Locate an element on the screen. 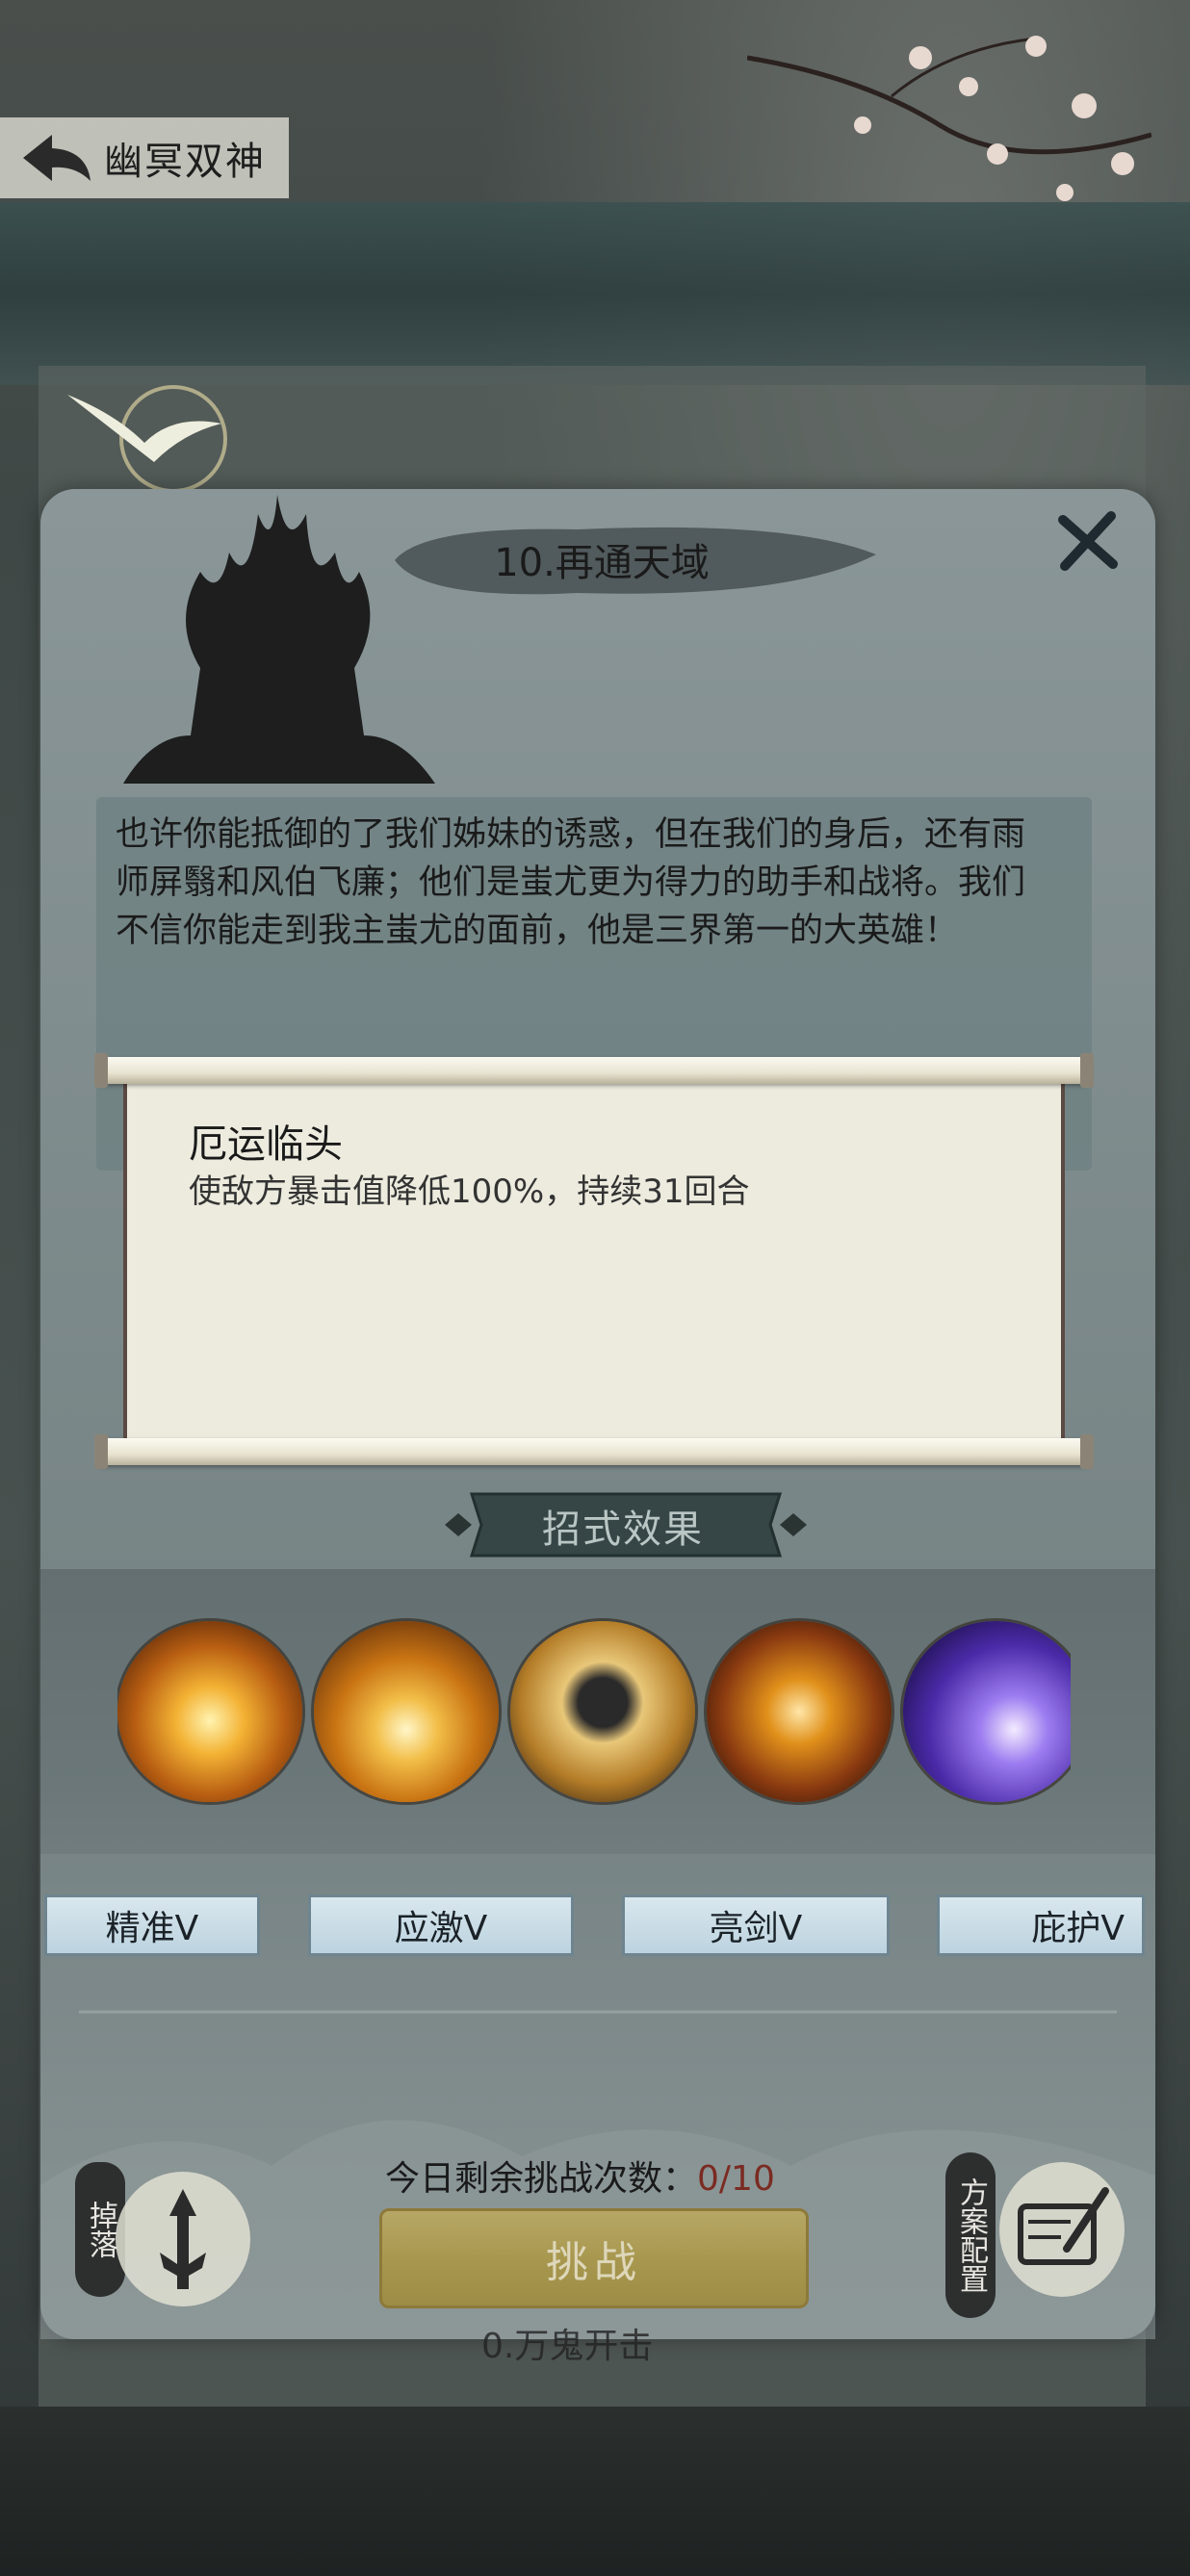 The image size is (1190, 2576). skill-icon-list is located at coordinates (594, 1712).